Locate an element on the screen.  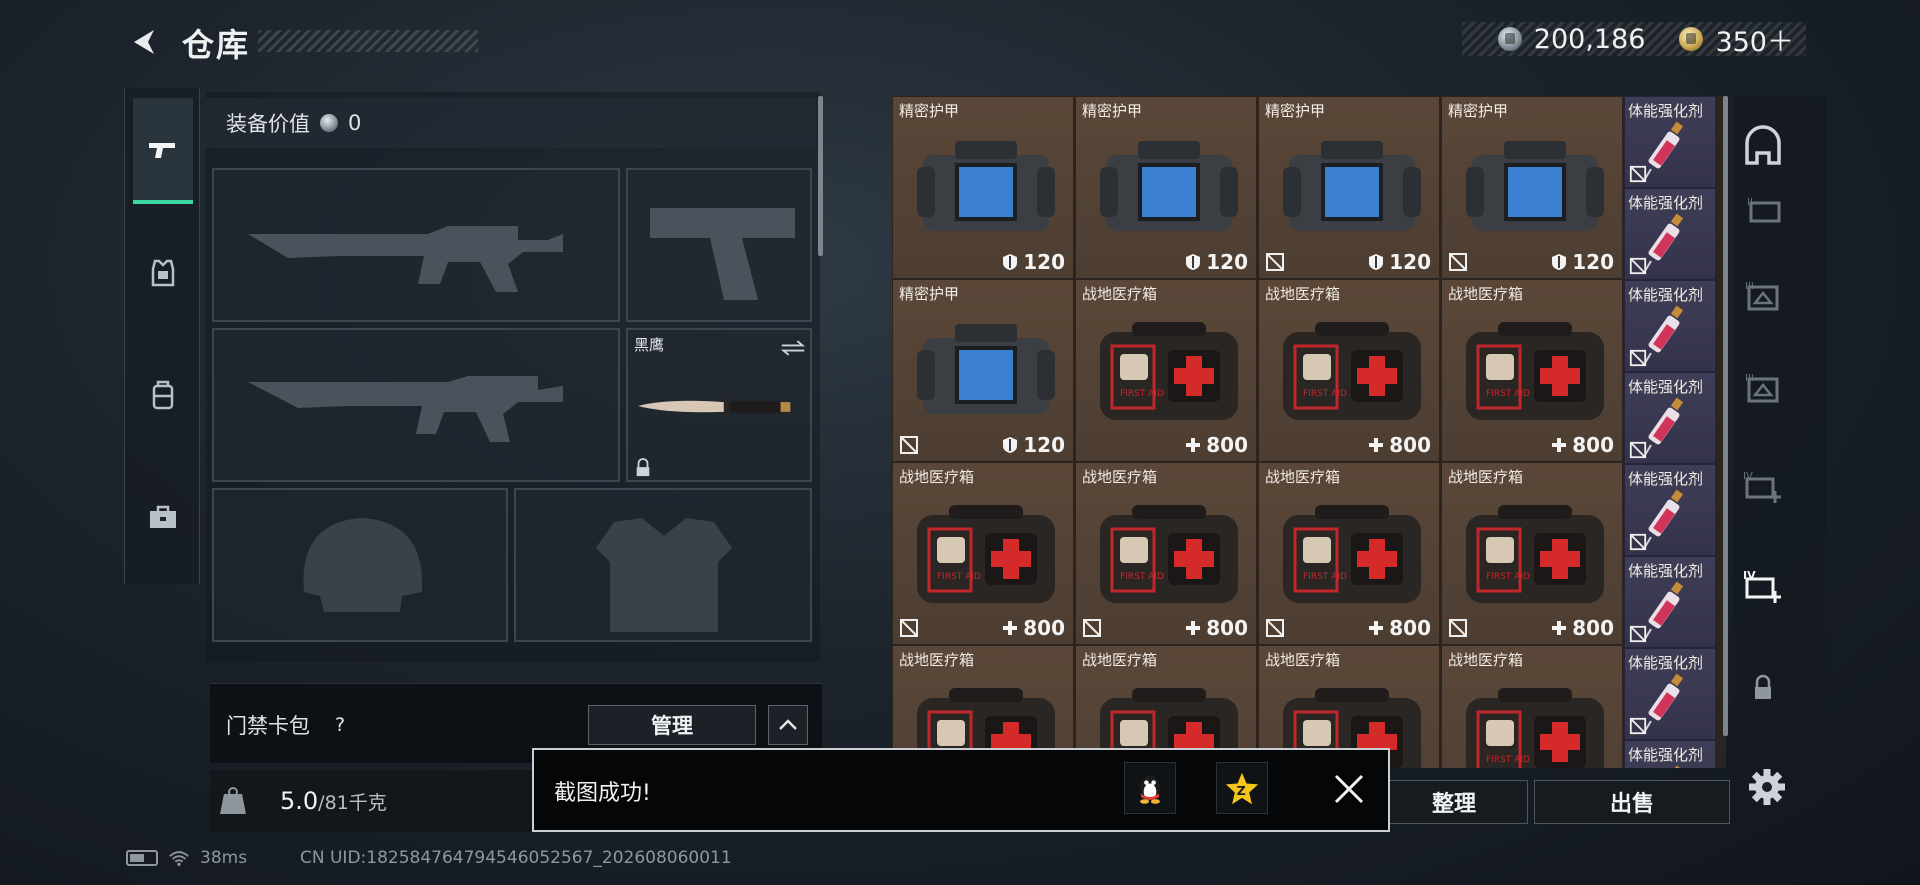
sidearm-slot is located at coordinates (719, 245).